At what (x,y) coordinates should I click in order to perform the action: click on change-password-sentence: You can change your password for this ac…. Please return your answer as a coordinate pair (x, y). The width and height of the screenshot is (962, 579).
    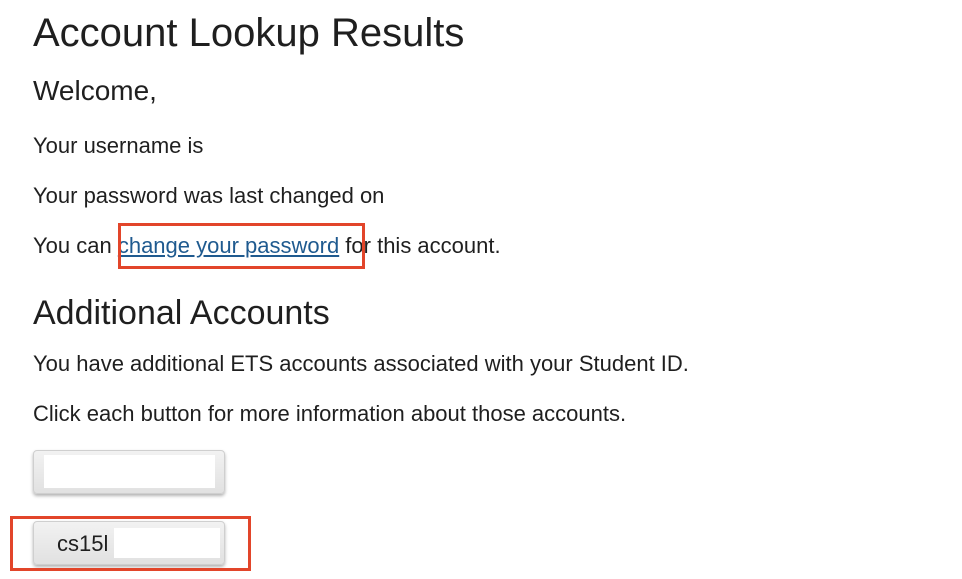
    Looking at the image, I should click on (267, 246).